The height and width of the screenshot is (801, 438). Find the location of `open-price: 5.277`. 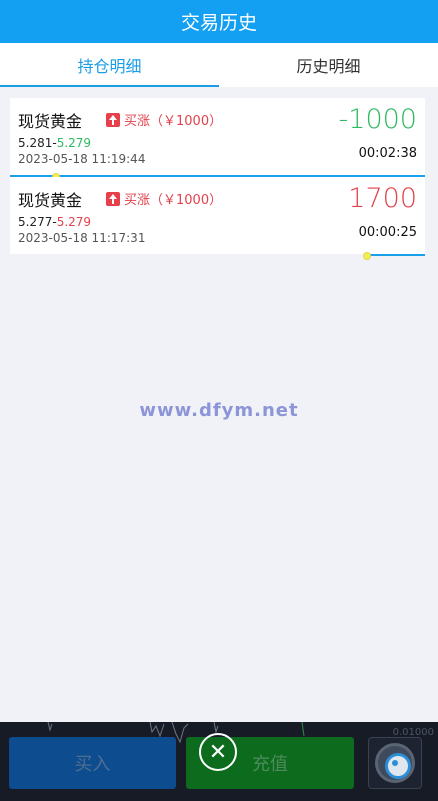

open-price: 5.277 is located at coordinates (35, 222).